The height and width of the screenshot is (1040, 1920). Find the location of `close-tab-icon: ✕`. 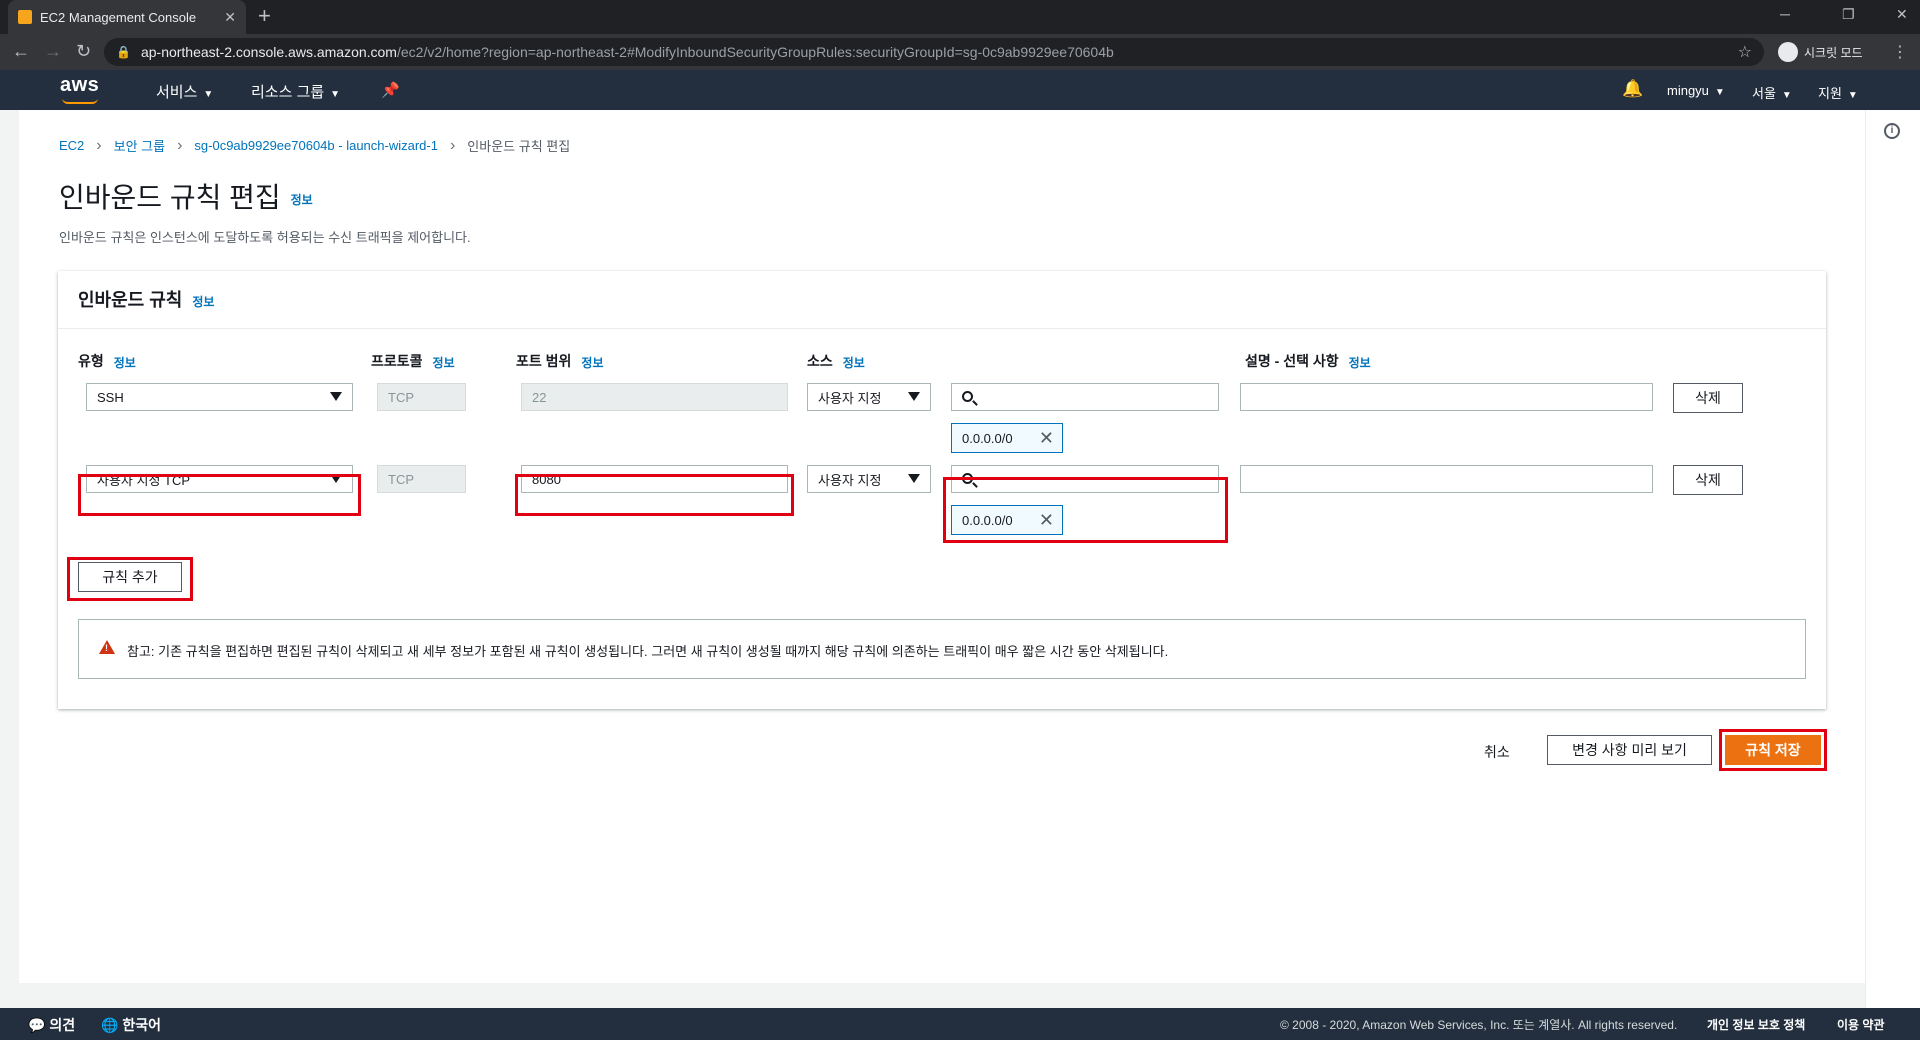

close-tab-icon: ✕ is located at coordinates (230, 17).